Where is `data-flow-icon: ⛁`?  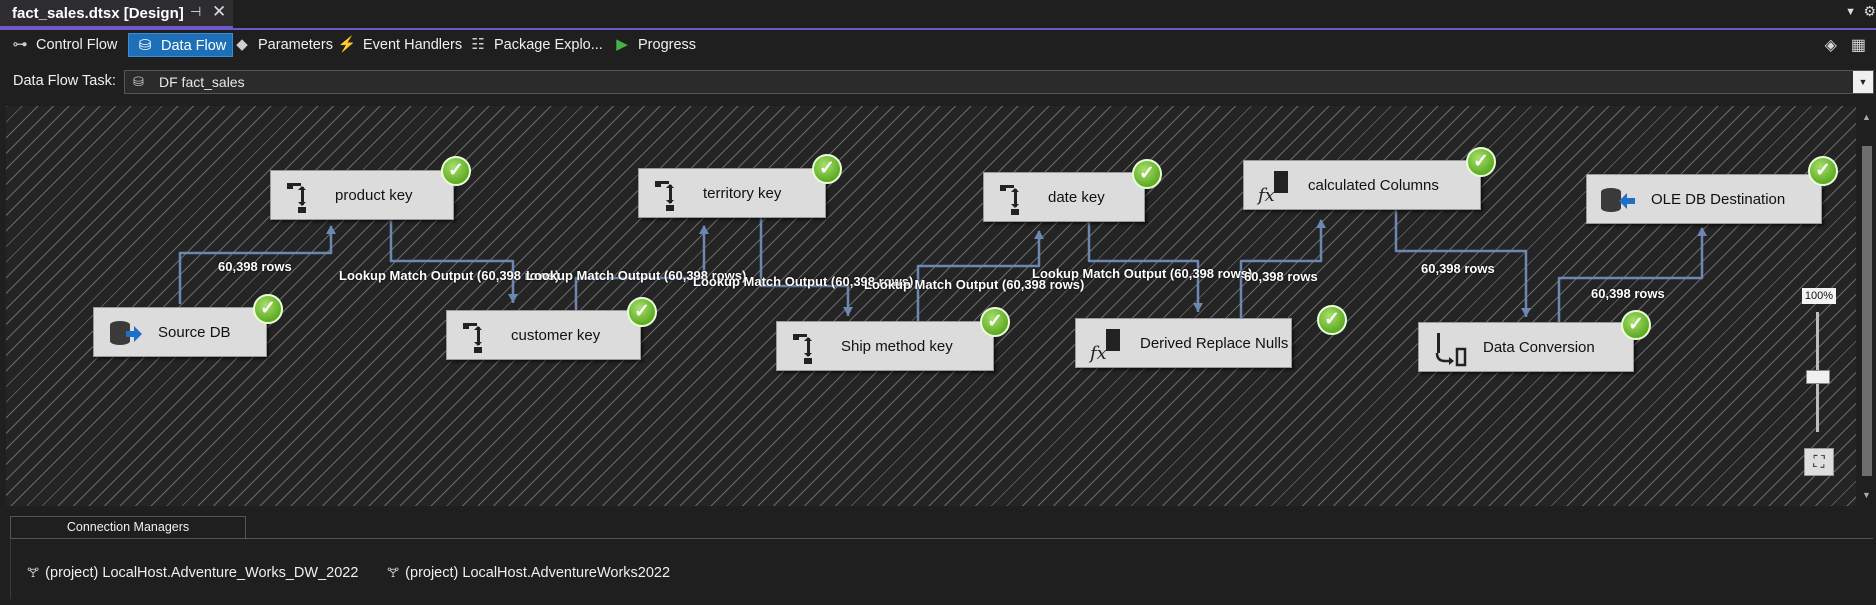
data-flow-icon: ⛁ is located at coordinates (145, 45).